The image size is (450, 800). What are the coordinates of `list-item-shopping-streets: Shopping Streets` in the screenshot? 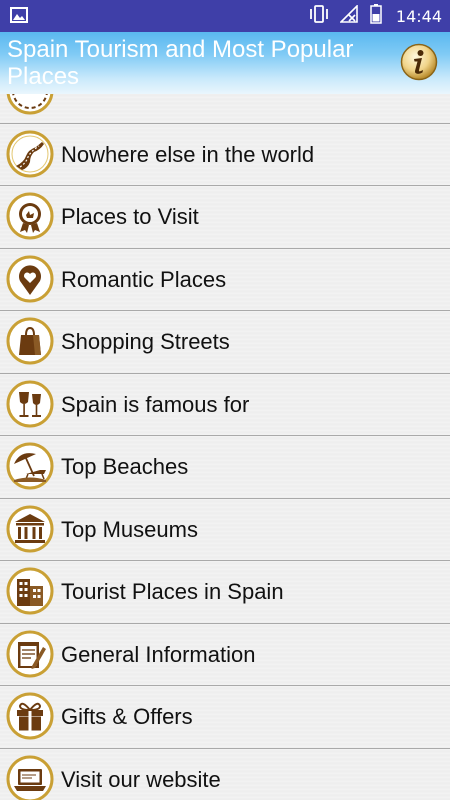 It's located at (225, 342).